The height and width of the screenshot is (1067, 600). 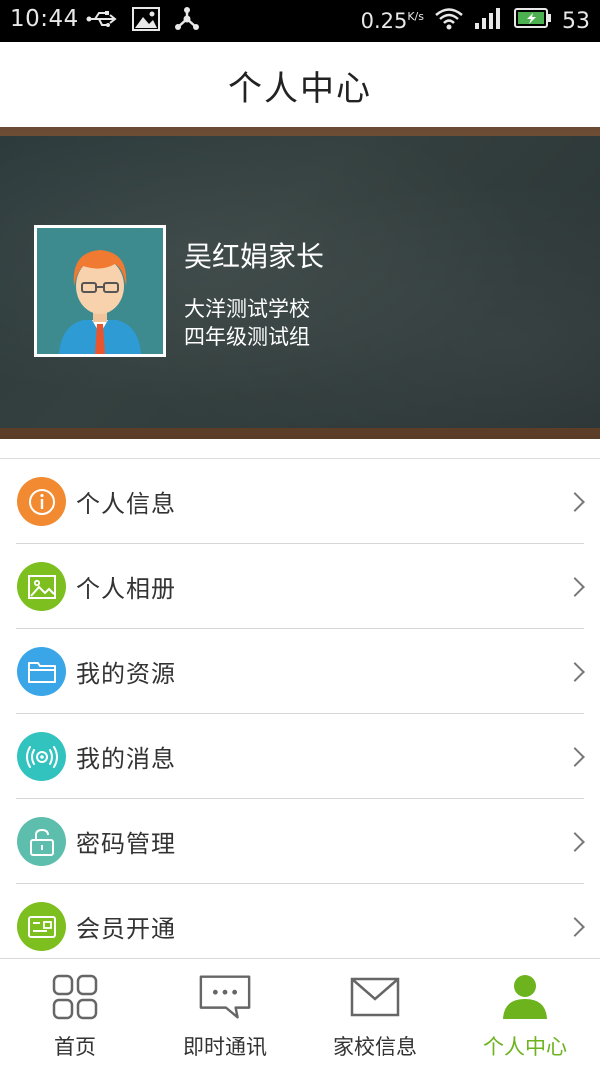 What do you see at coordinates (525, 1047) in the screenshot?
I see `tab-label: 个人中心` at bounding box center [525, 1047].